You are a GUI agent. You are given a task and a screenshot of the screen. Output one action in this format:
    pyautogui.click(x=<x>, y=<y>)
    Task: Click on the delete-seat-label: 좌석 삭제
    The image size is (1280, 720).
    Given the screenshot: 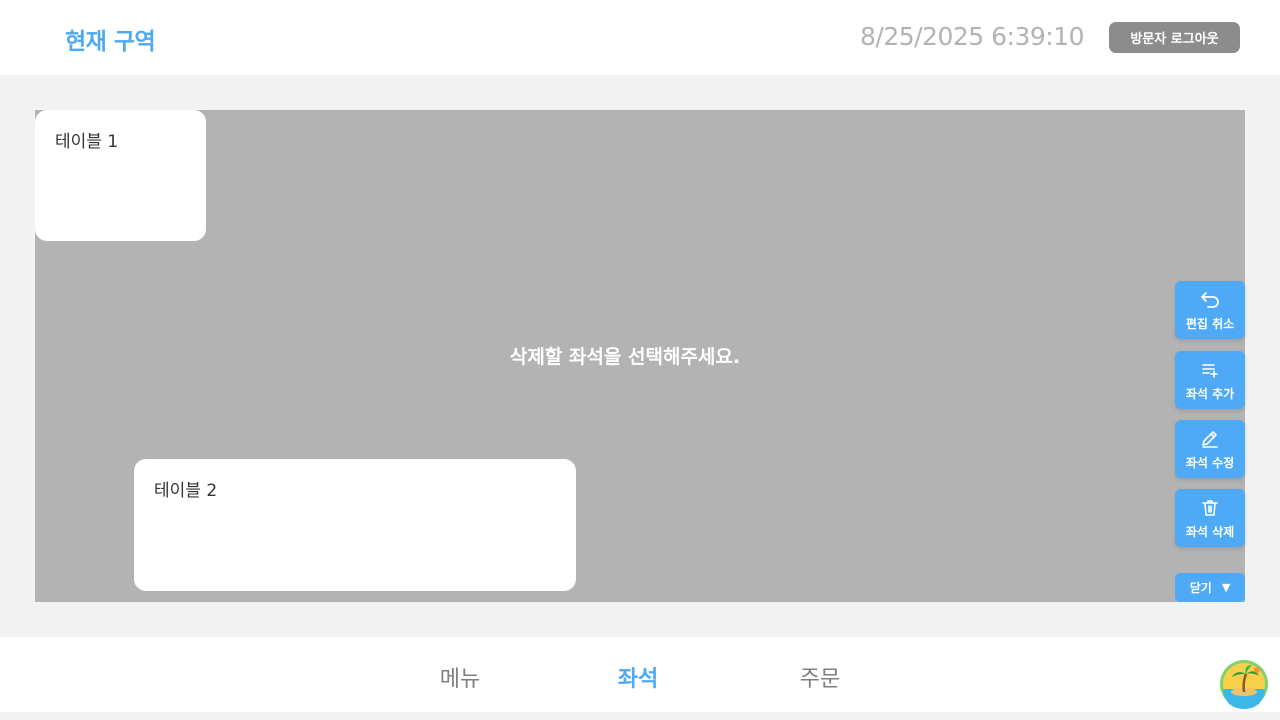 What is the action you would take?
    pyautogui.click(x=1210, y=532)
    